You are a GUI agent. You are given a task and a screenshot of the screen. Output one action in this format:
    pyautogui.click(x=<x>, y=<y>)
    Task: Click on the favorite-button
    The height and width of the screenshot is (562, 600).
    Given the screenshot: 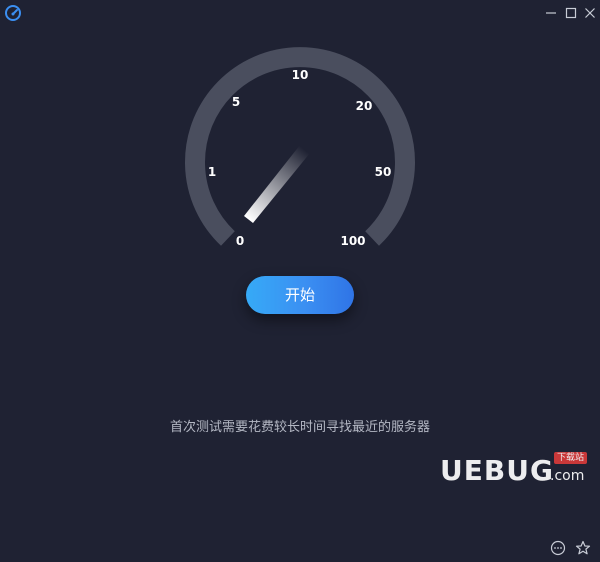 What is the action you would take?
    pyautogui.click(x=583, y=548)
    